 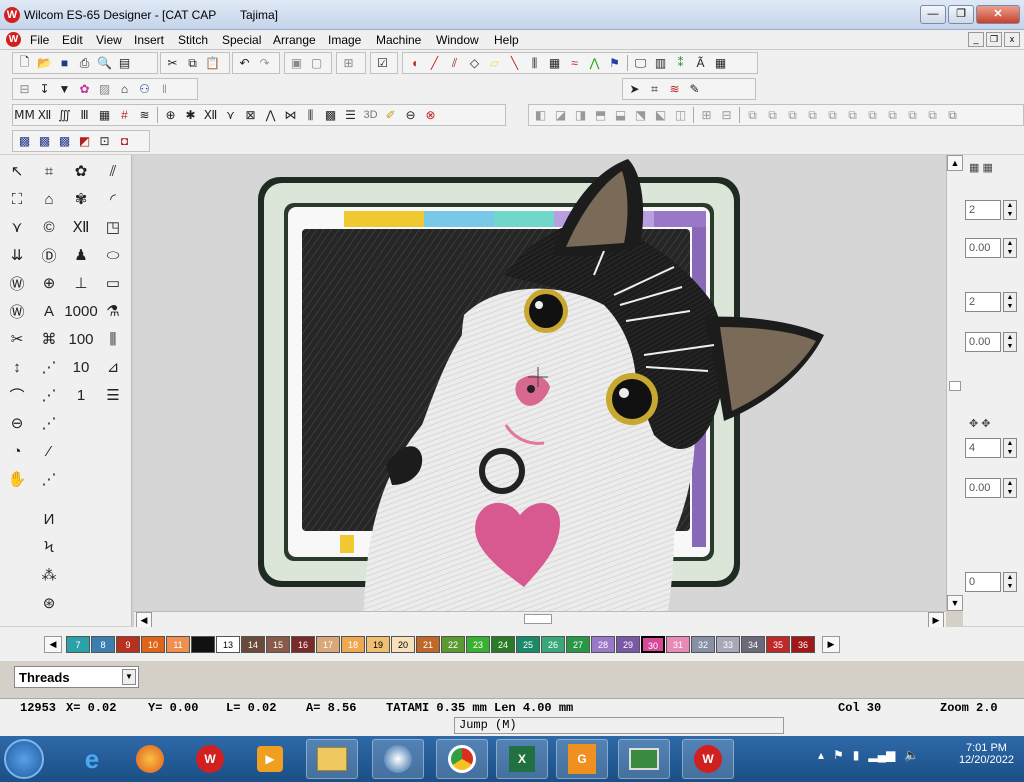 What do you see at coordinates (936, 620) in the screenshot?
I see `scroll-right-button: ▶` at bounding box center [936, 620].